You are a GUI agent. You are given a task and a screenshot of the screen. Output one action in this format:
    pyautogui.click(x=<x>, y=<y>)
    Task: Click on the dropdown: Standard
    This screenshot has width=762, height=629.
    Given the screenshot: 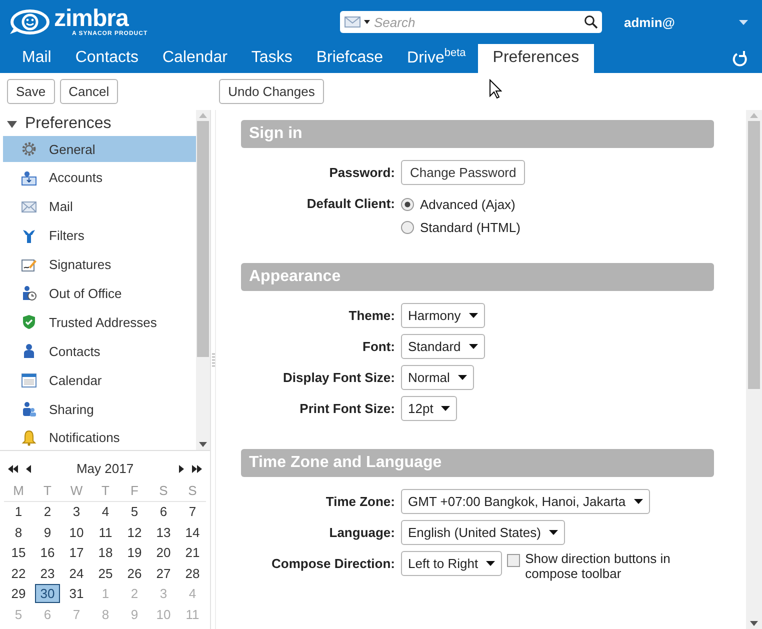 What is the action you would take?
    pyautogui.click(x=443, y=346)
    